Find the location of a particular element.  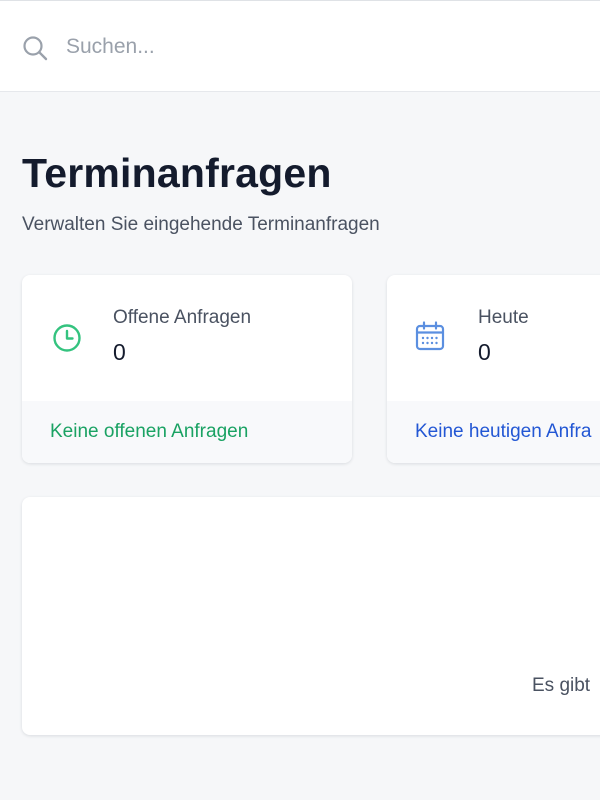

card-label: Offene Anfragen is located at coordinates (182, 317).